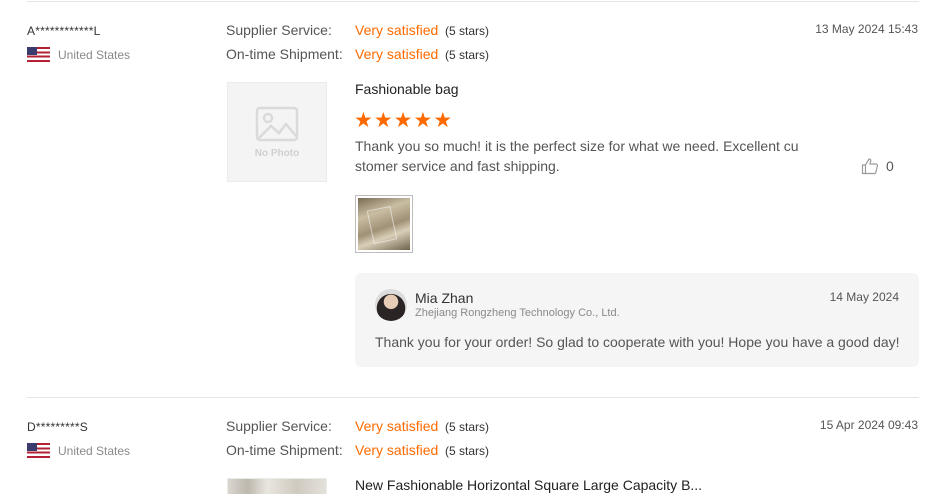  What do you see at coordinates (890, 166) in the screenshot?
I see `like-count: 0` at bounding box center [890, 166].